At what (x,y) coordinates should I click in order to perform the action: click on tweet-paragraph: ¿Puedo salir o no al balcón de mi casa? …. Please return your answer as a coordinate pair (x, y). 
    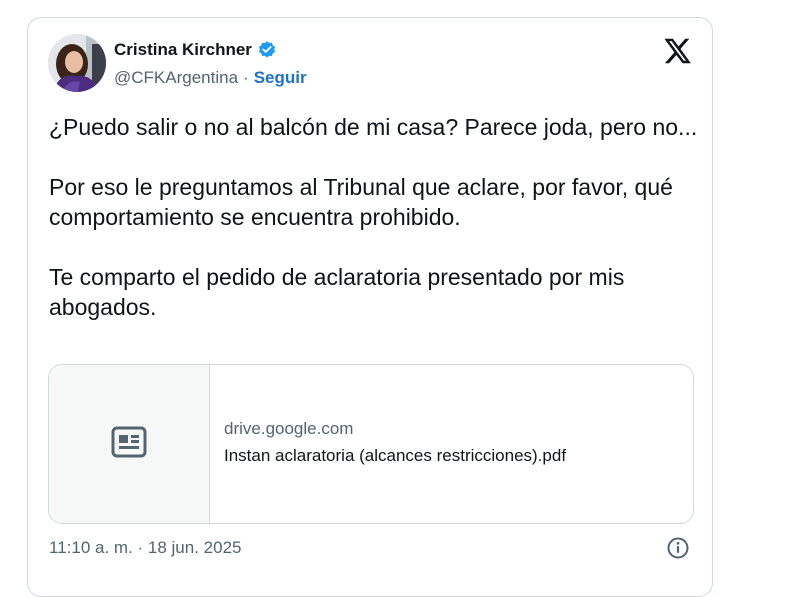
    Looking at the image, I should click on (373, 127).